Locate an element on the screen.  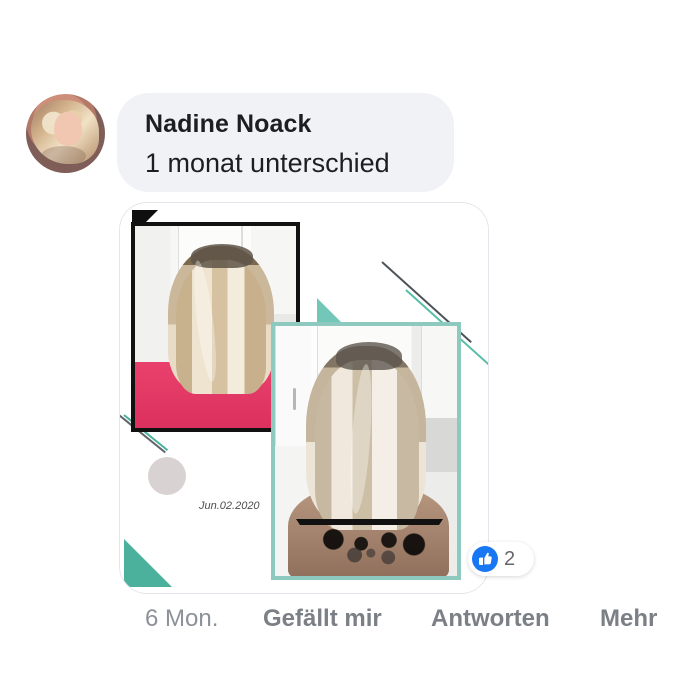
author-name: Nadine Noack is located at coordinates (228, 124).